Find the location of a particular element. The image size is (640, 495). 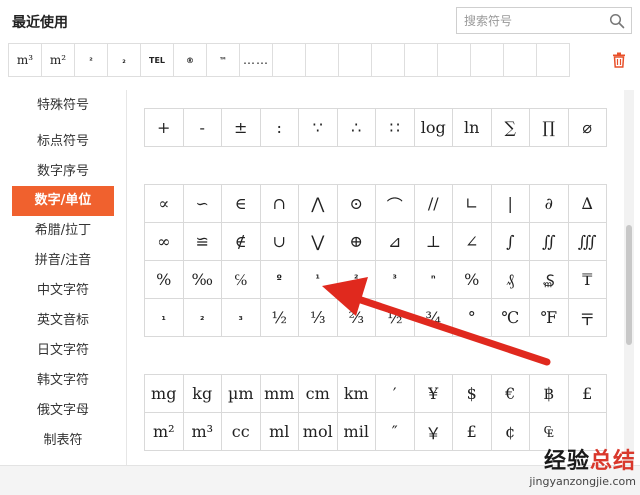

symbol-cell: ℉ is located at coordinates (549, 318).